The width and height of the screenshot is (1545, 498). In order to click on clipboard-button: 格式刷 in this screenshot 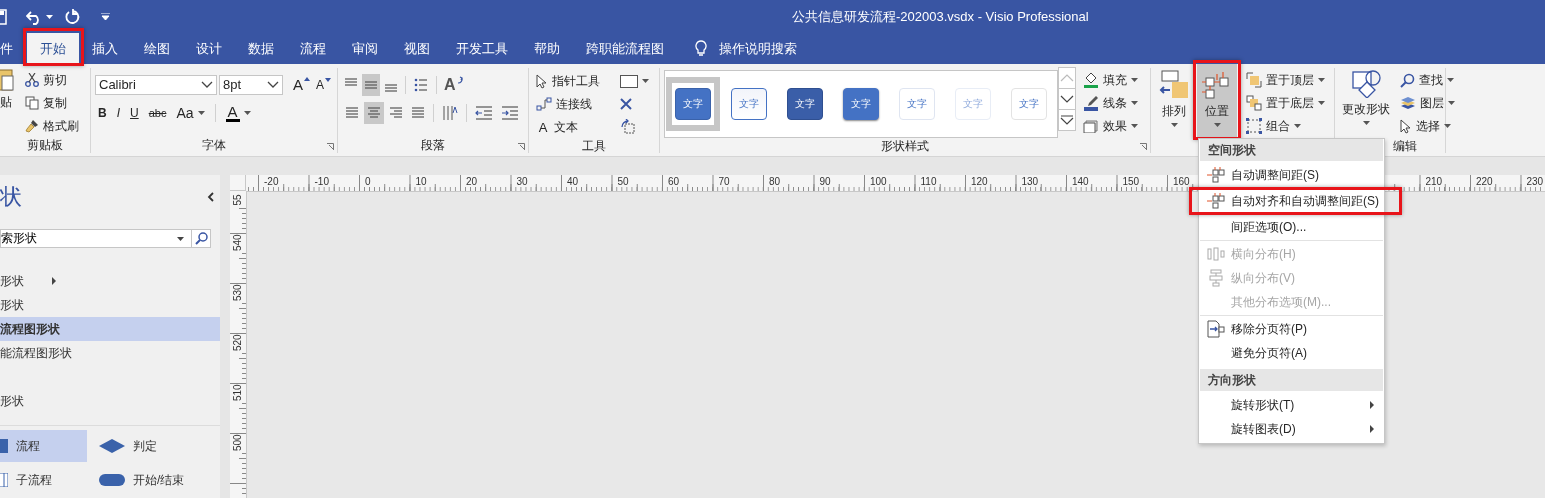, I will do `click(52, 126)`.